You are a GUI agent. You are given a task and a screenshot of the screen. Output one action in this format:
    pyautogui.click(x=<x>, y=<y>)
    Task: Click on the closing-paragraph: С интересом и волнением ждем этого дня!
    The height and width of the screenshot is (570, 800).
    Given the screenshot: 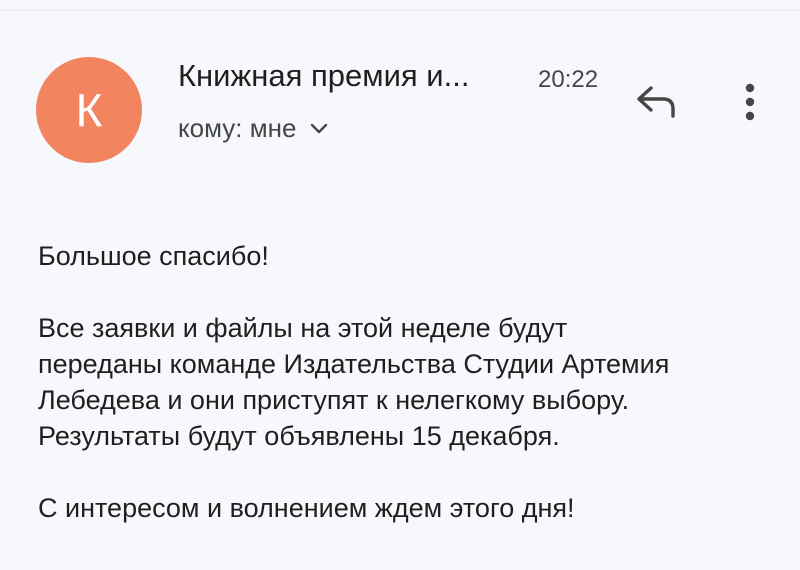 What is the action you would take?
    pyautogui.click(x=408, y=508)
    